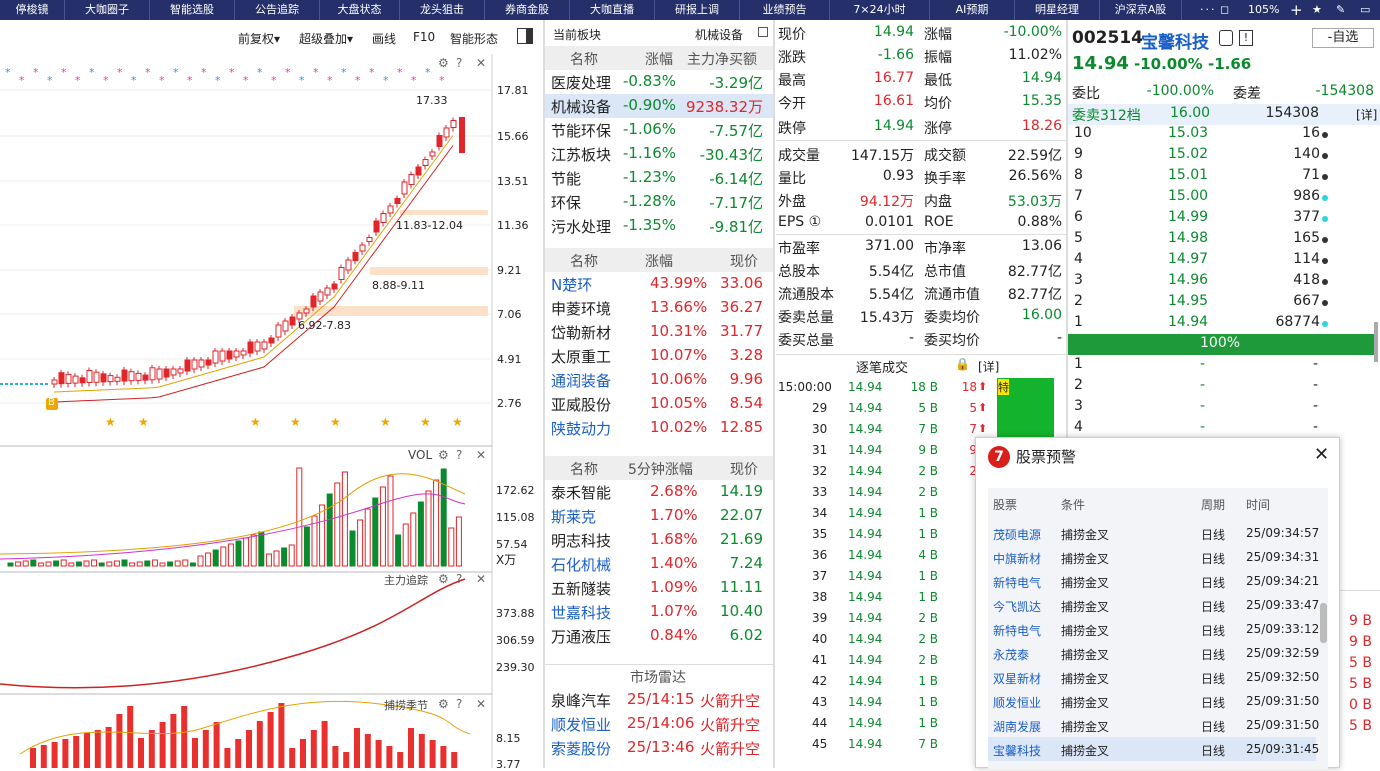 Image resolution: width=1380 pixels, height=771 pixels. What do you see at coordinates (259, 38) in the screenshot?
I see `adjust-dropdown: 前复权▾` at bounding box center [259, 38].